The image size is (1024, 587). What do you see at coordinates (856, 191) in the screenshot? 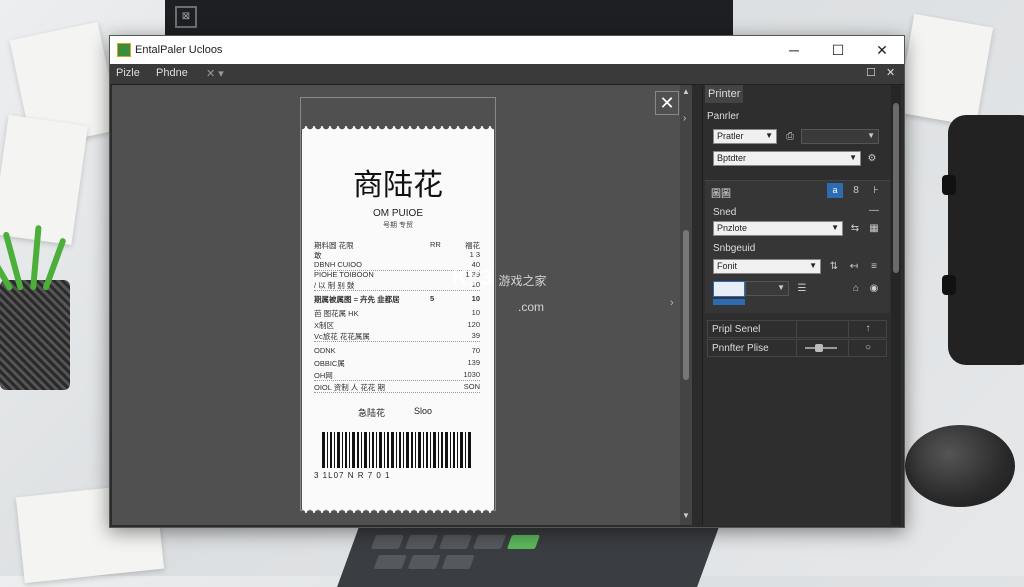
I see `toolbar-b-button: 8` at bounding box center [856, 191].